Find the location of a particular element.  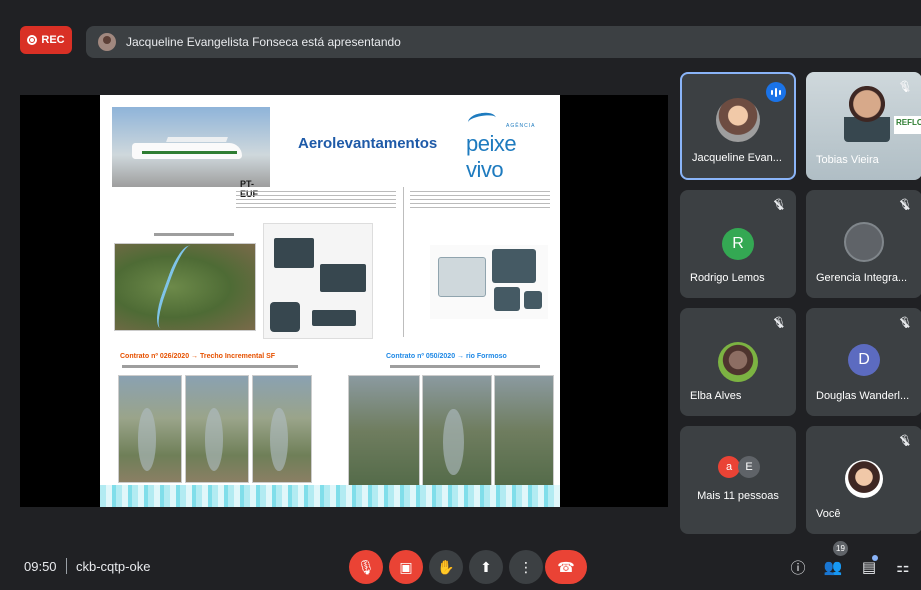

participant-tile-rodrigo: 🎙 R Rodrigo Lemos is located at coordinates (738, 244).